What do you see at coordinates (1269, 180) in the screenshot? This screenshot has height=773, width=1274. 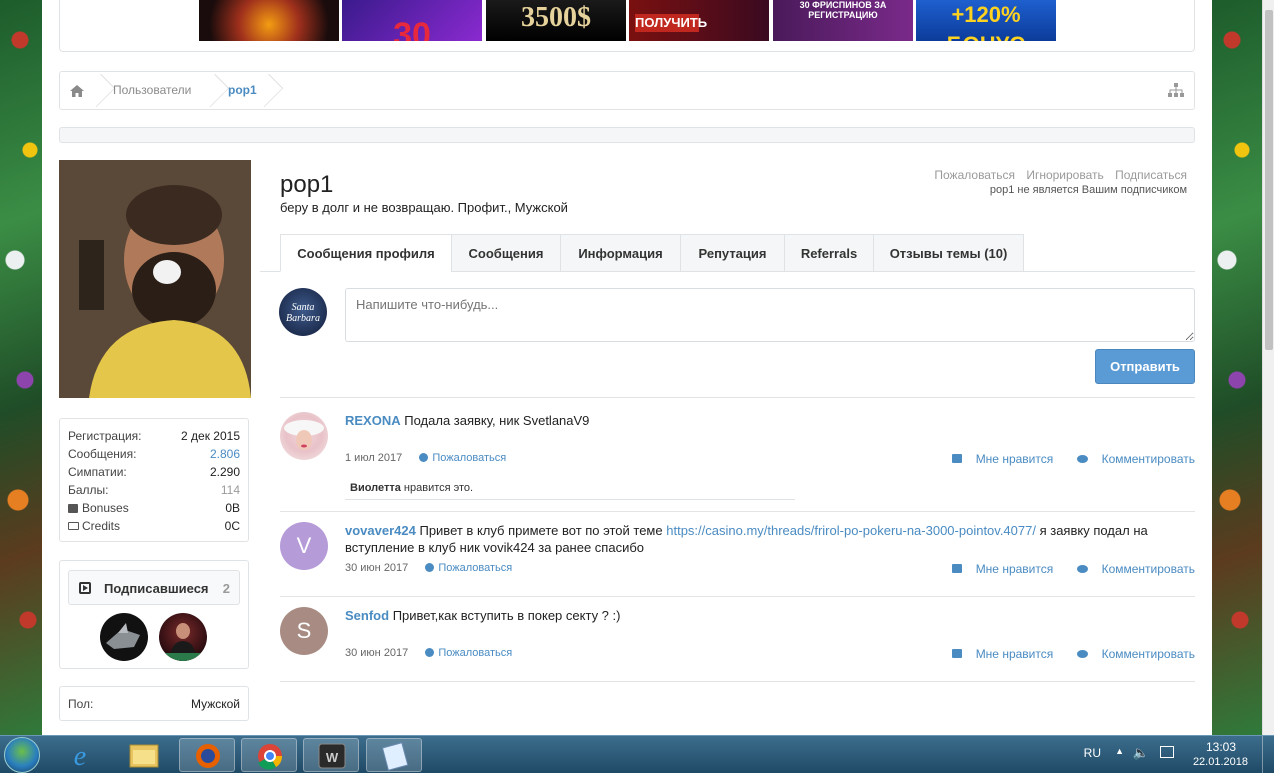 I see `scrollbar-thumb` at bounding box center [1269, 180].